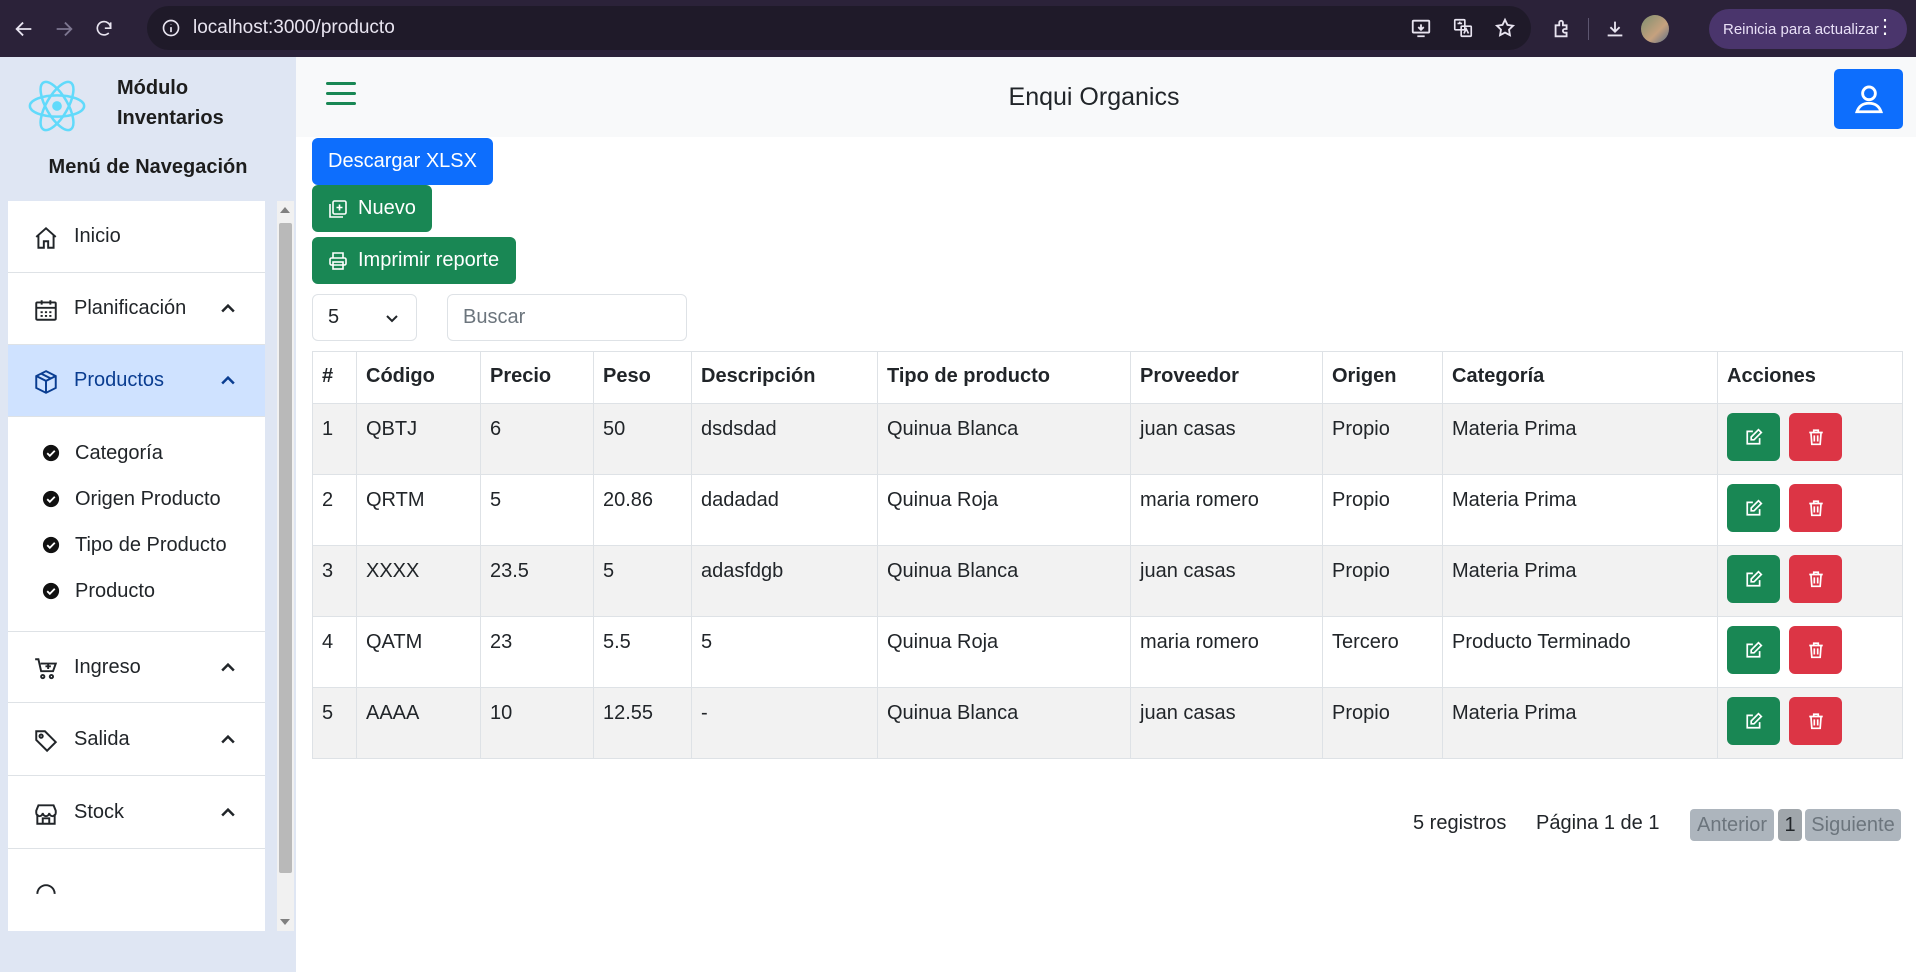 This screenshot has height=972, width=1916. I want to click on print-report-label: Imprimir reporte, so click(429, 260).